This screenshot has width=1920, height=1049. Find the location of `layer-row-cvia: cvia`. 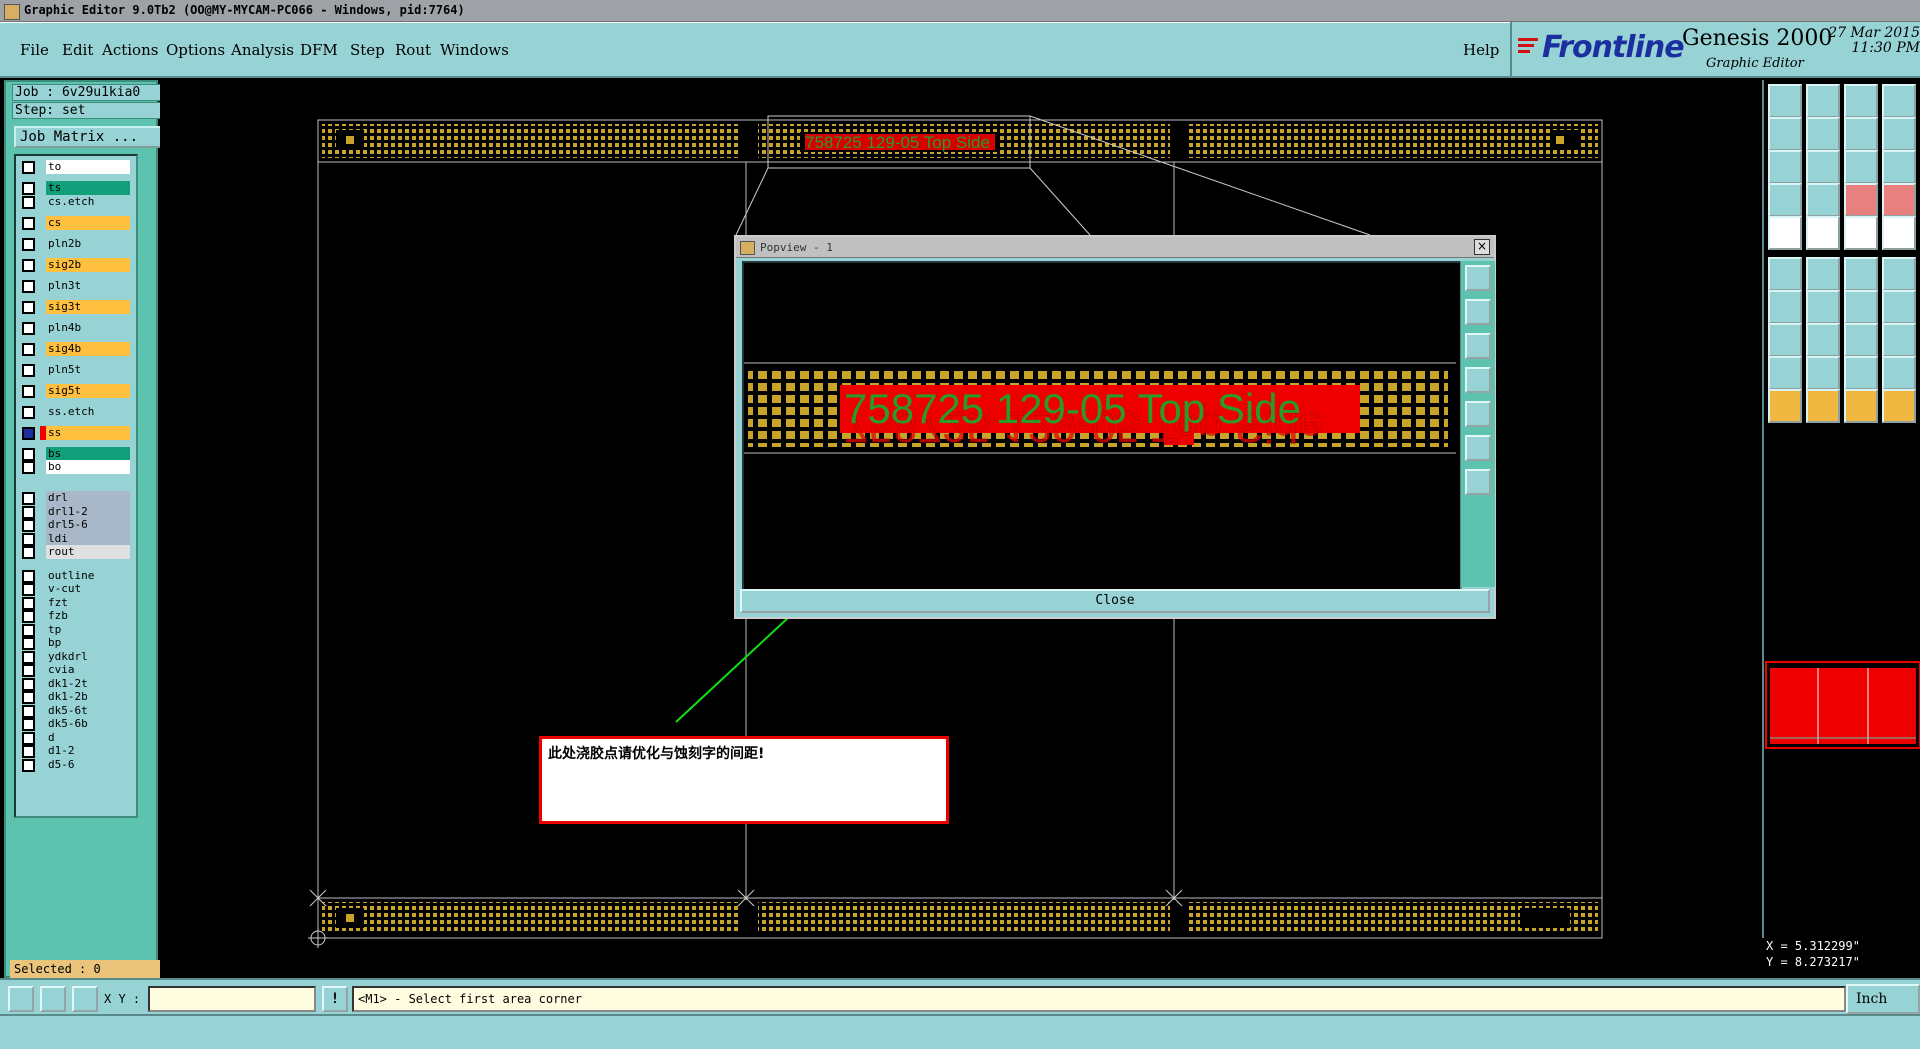

layer-row-cvia: cvia is located at coordinates (76, 670).